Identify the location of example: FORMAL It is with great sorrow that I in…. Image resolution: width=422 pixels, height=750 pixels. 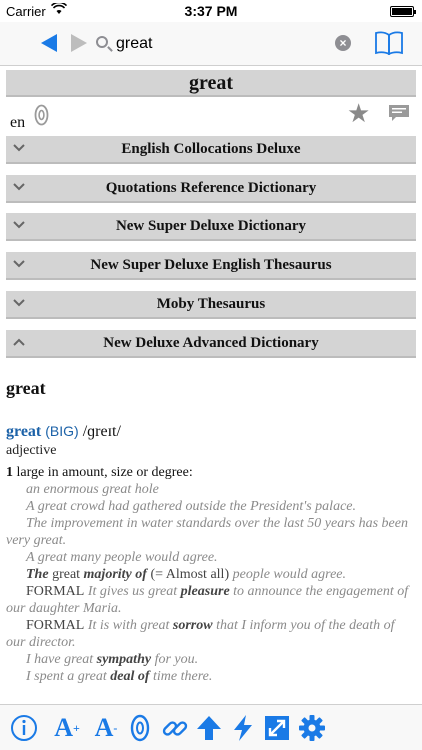
(200, 634).